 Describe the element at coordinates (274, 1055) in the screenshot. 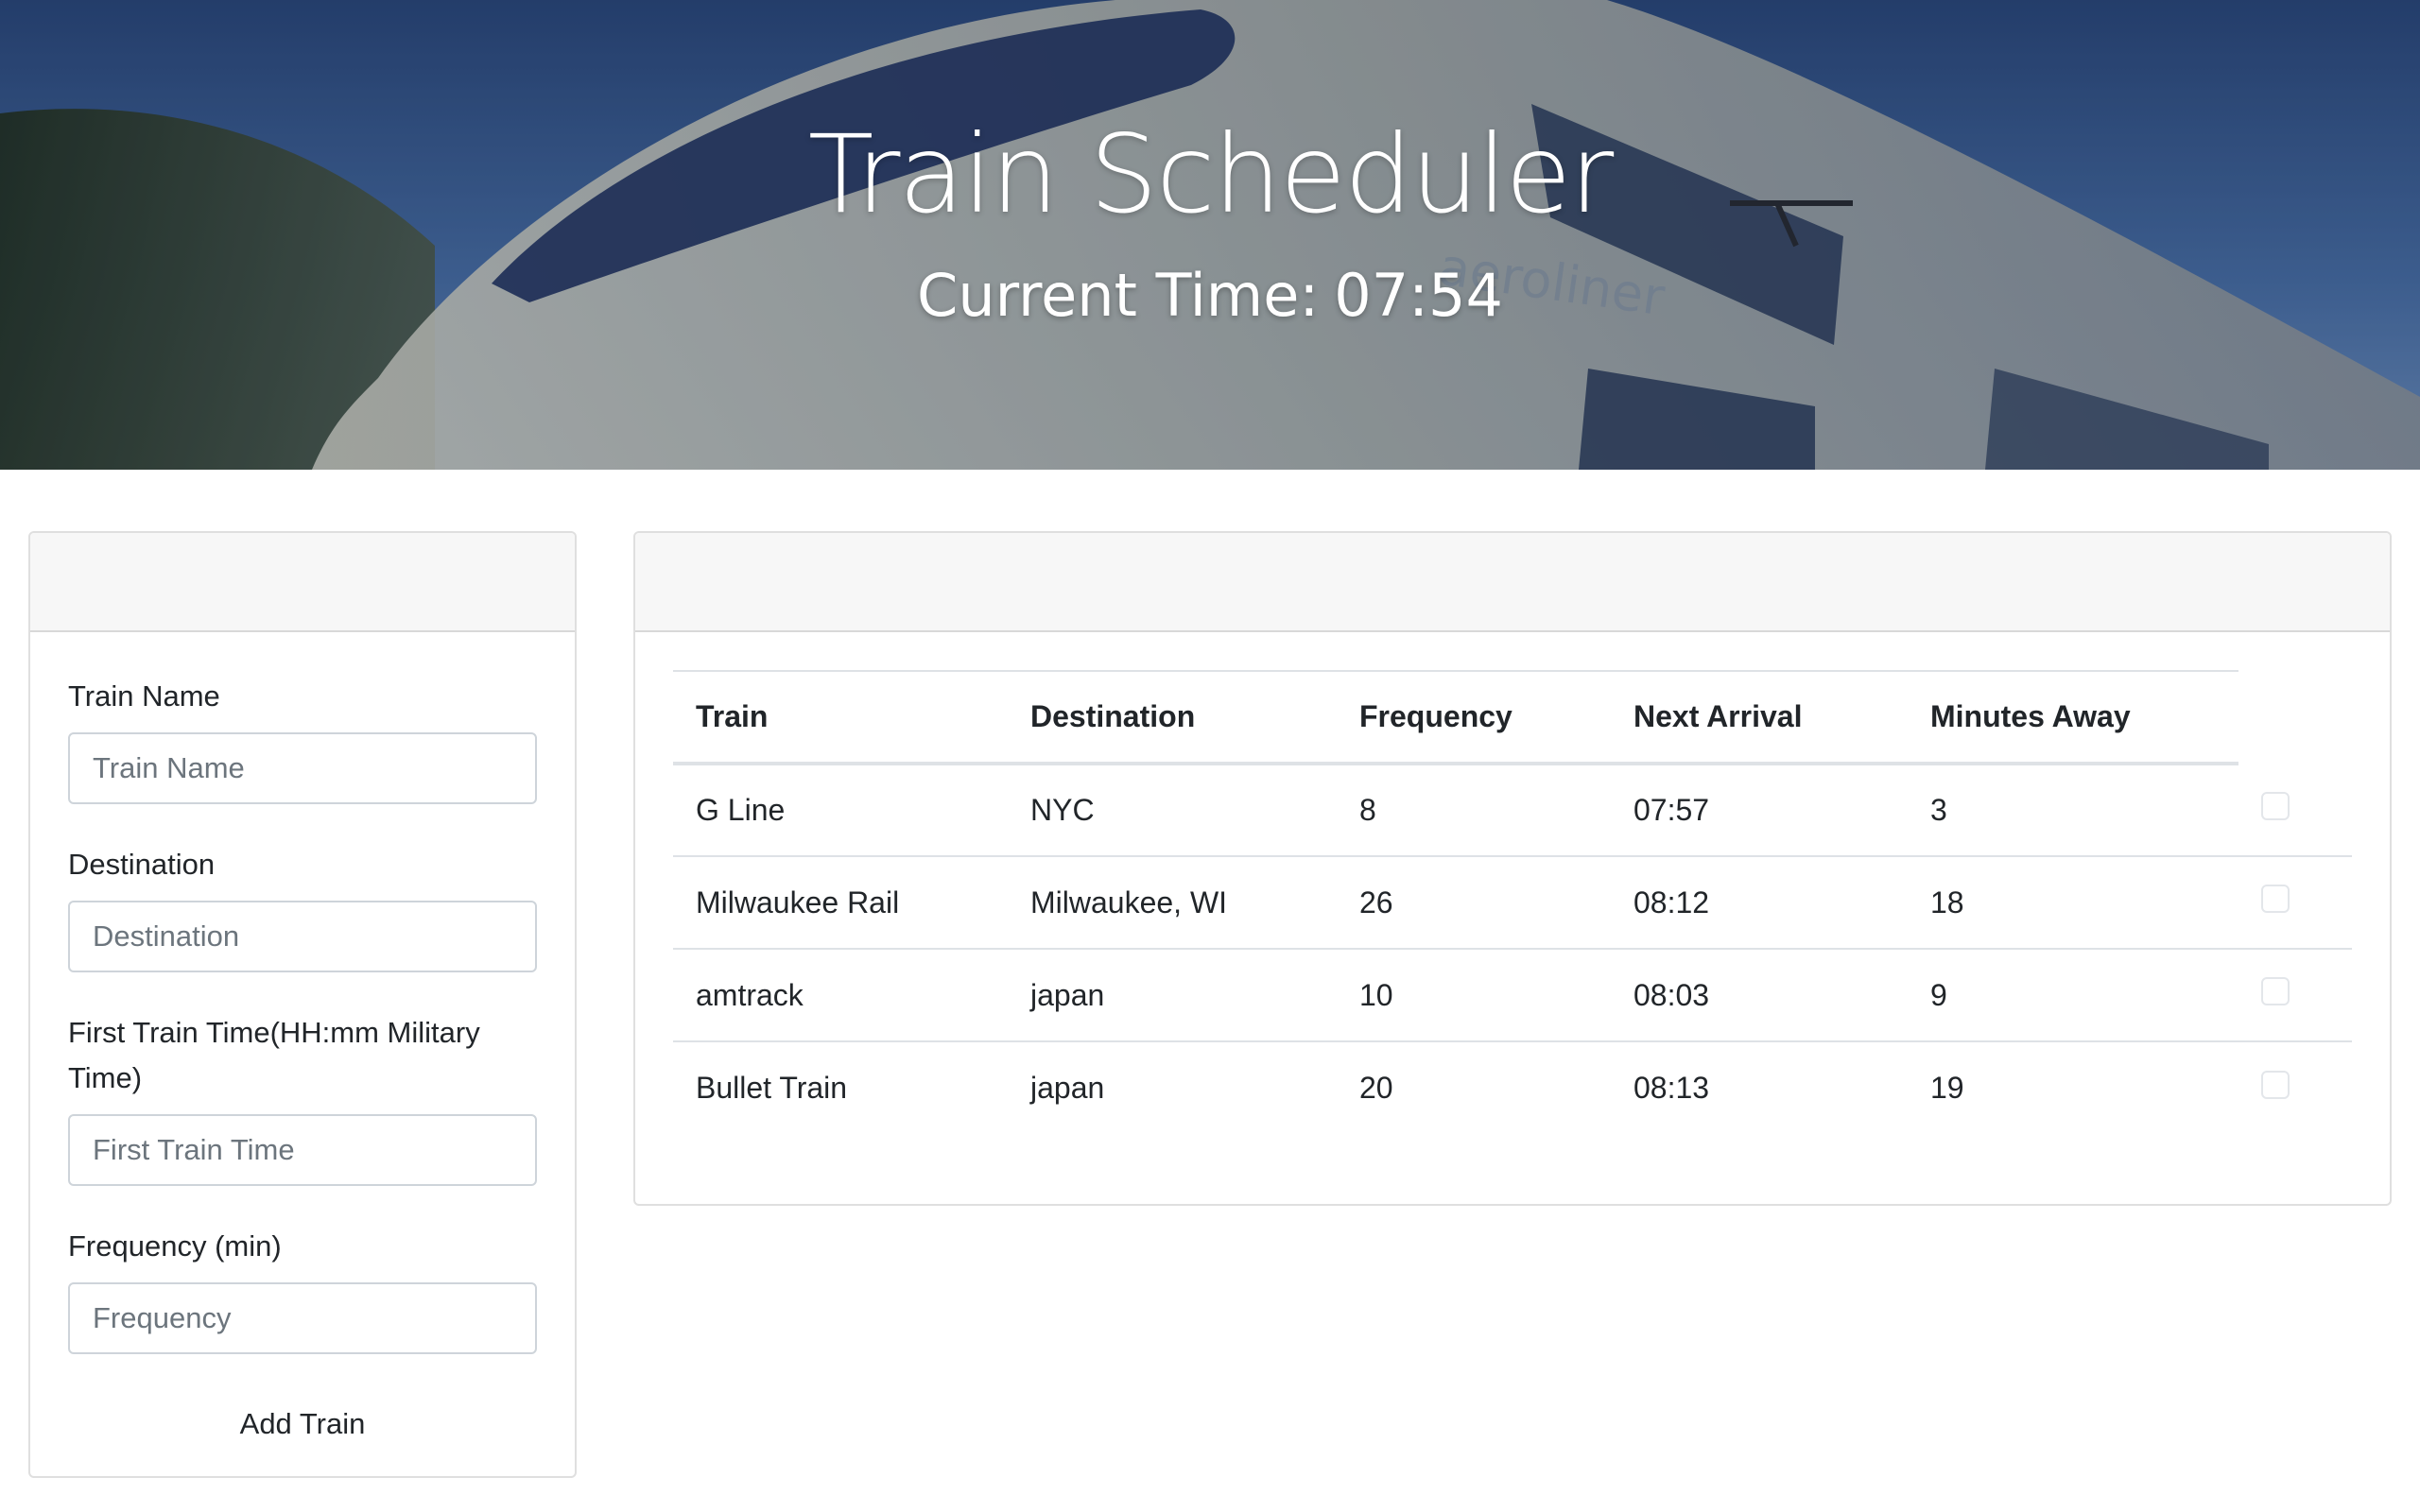

I see `first-train-time-label: First Train Time(HH:mm Military Time)` at that location.